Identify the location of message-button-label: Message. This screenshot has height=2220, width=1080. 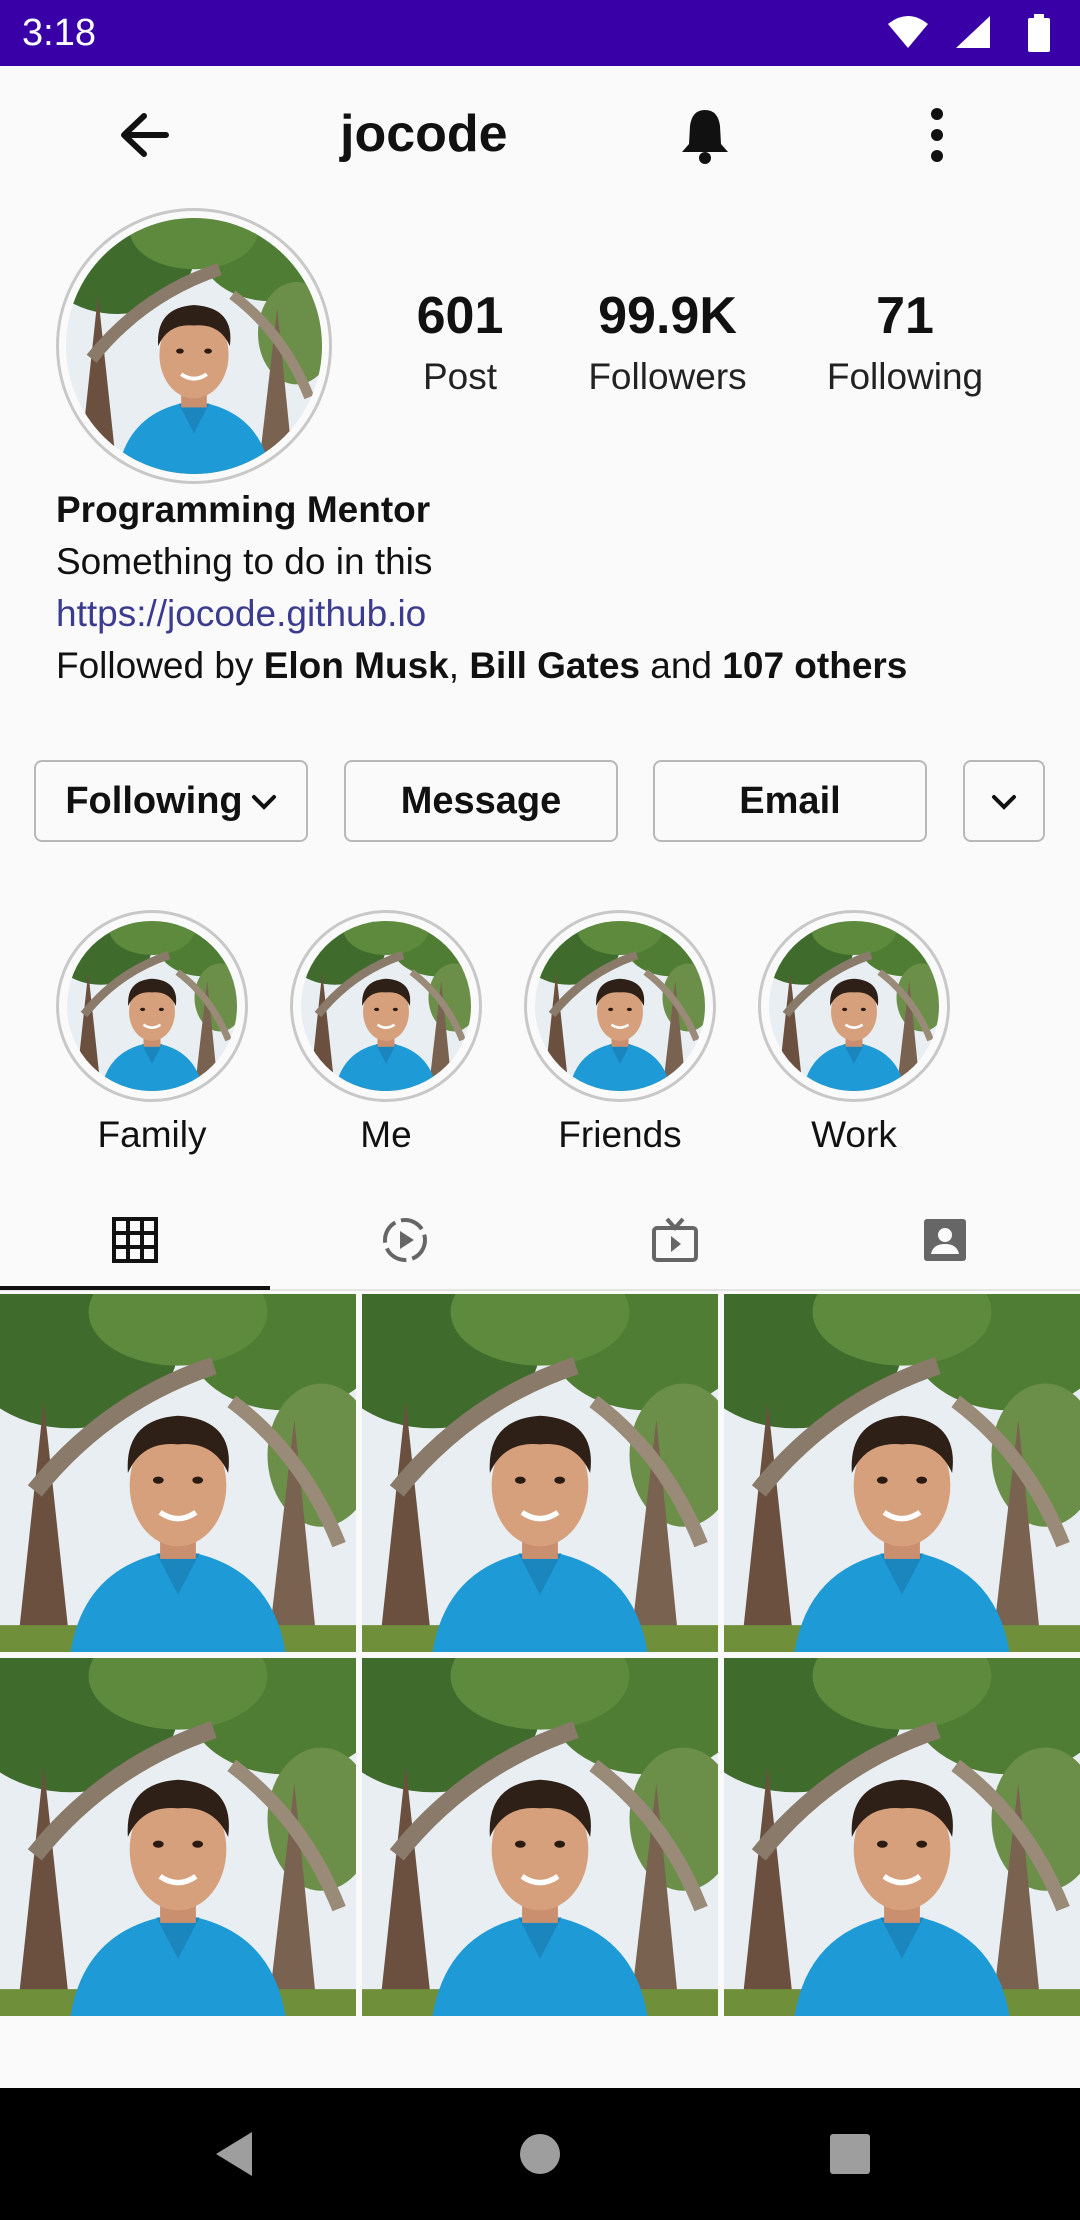
(481, 801).